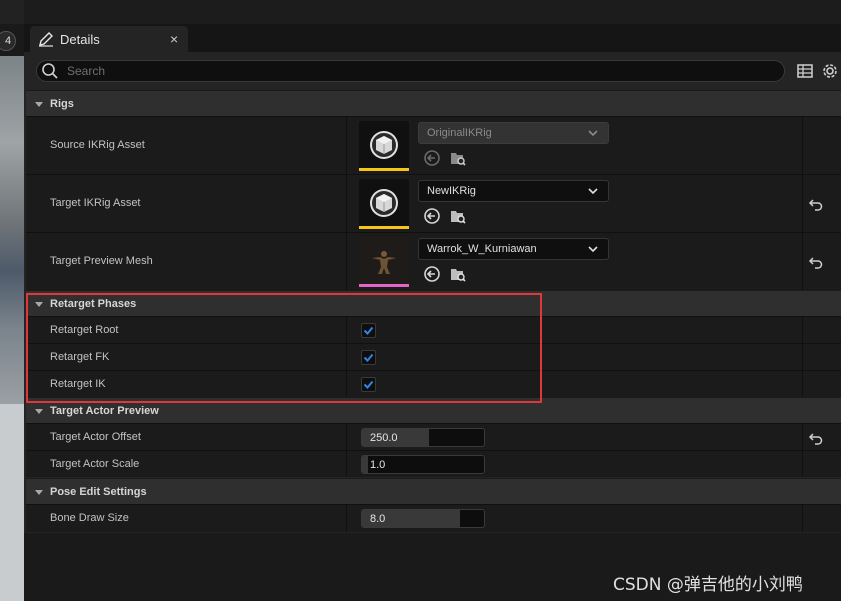  I want to click on viewport-floor, so click(12, 502).